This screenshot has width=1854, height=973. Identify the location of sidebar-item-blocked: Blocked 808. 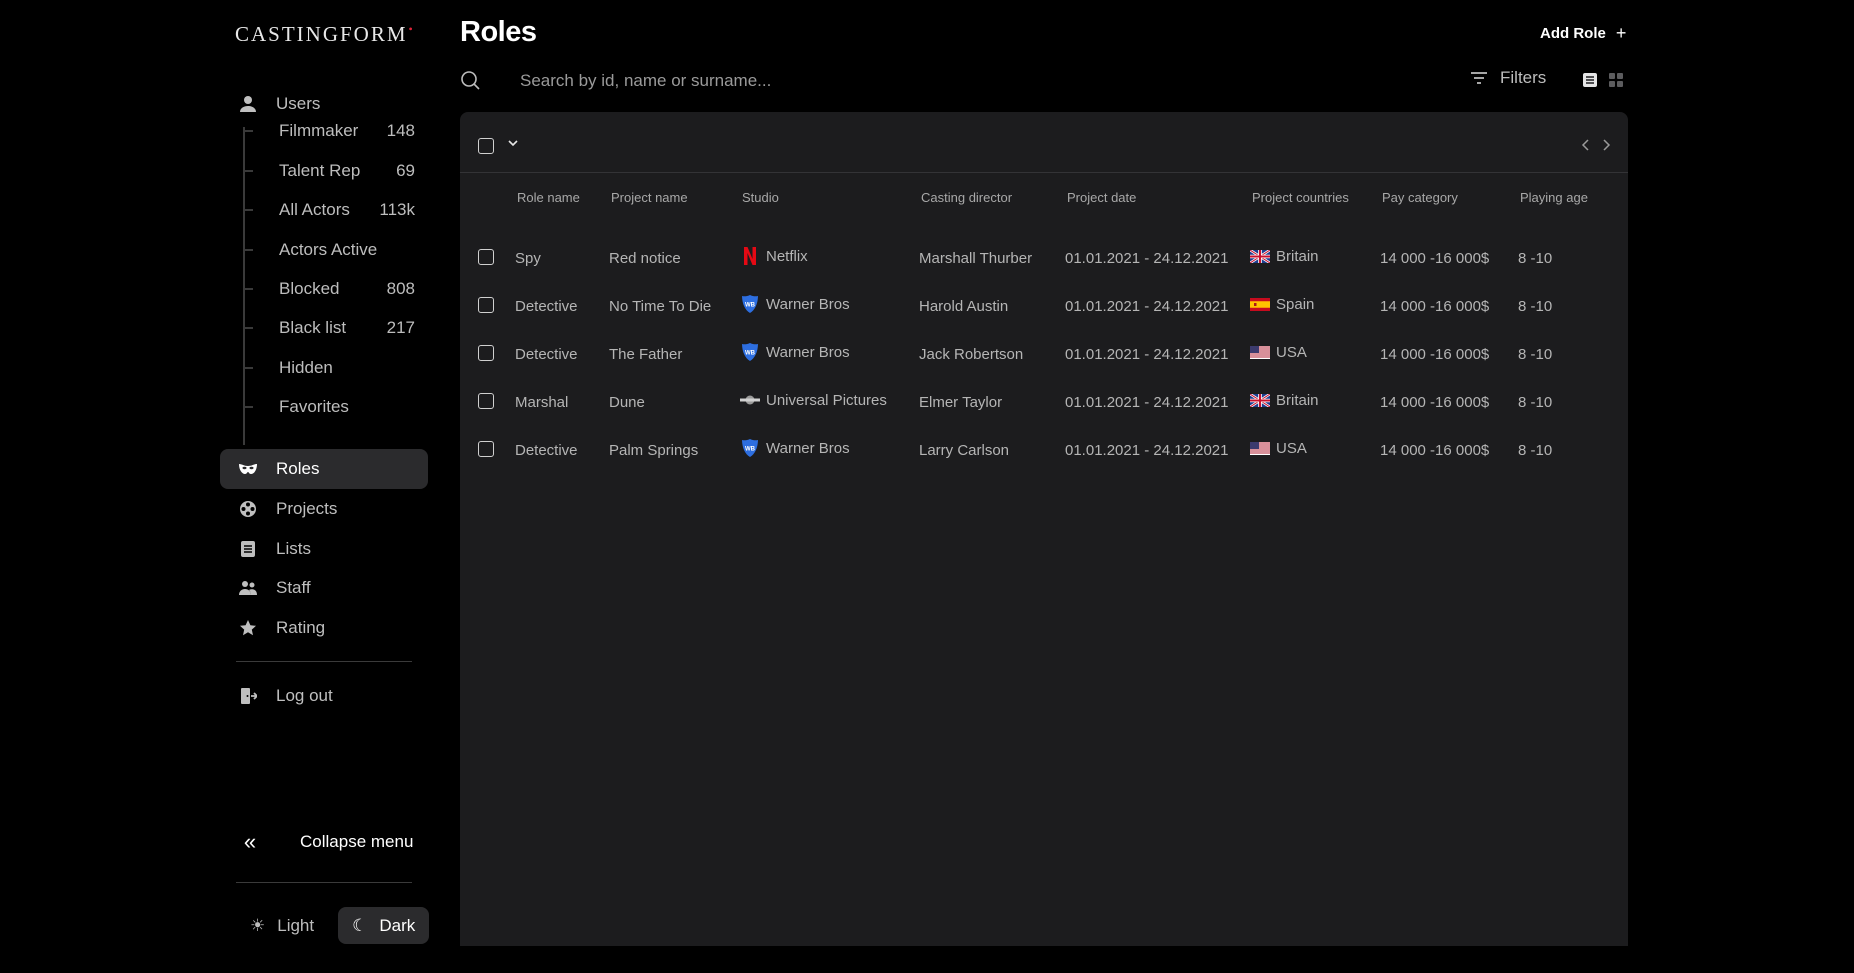
(329, 289).